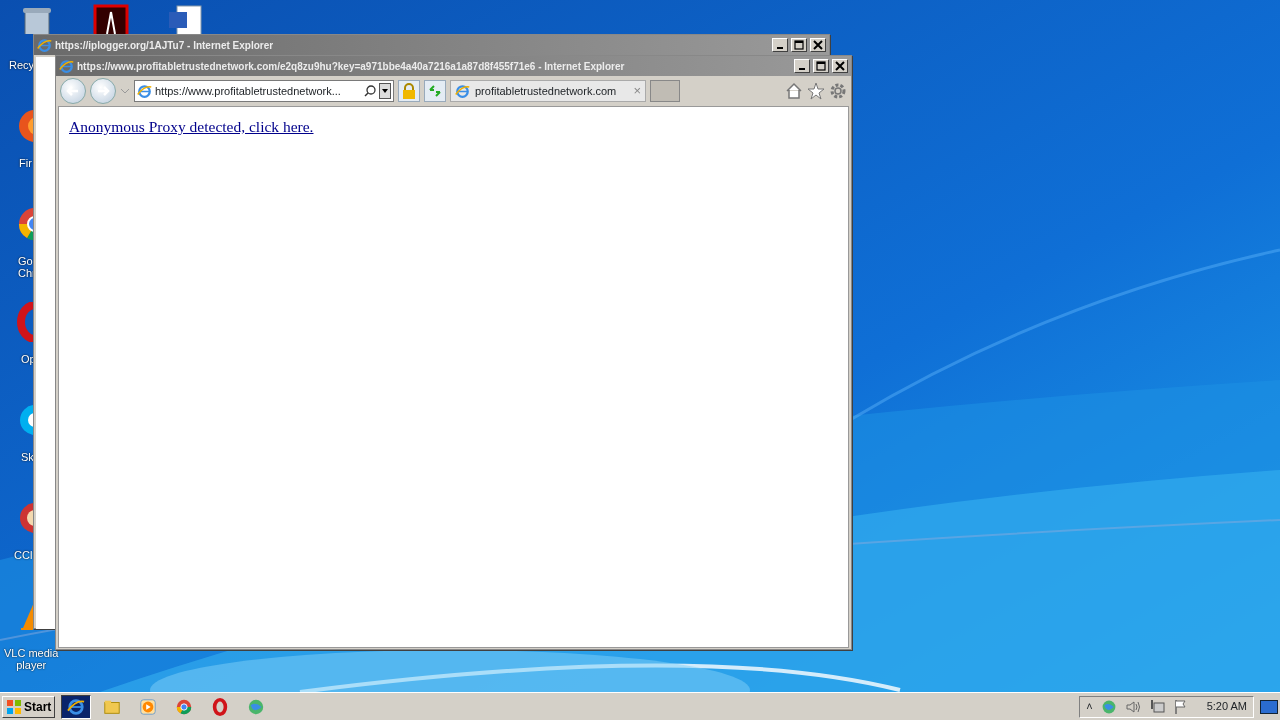 This screenshot has height=720, width=1280. Describe the element at coordinates (103, 91) in the screenshot. I see `forward-button` at that location.